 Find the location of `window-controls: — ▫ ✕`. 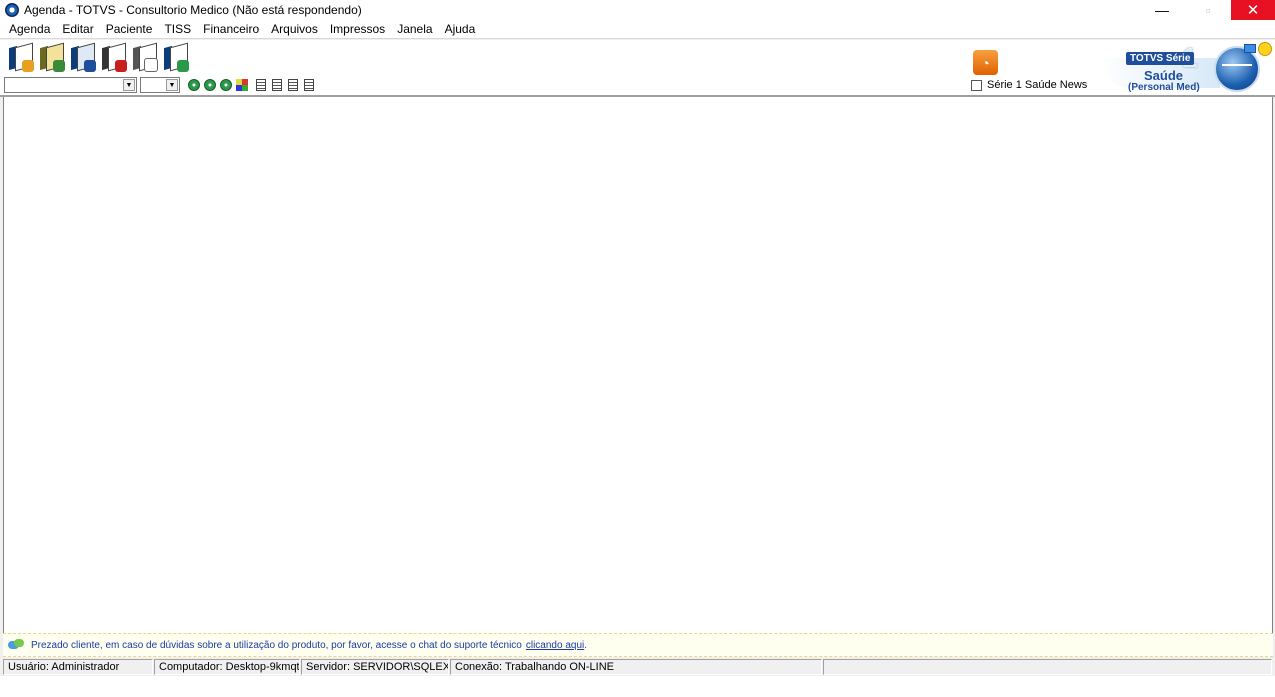

window-controls: — ▫ ✕ is located at coordinates (1207, 10).